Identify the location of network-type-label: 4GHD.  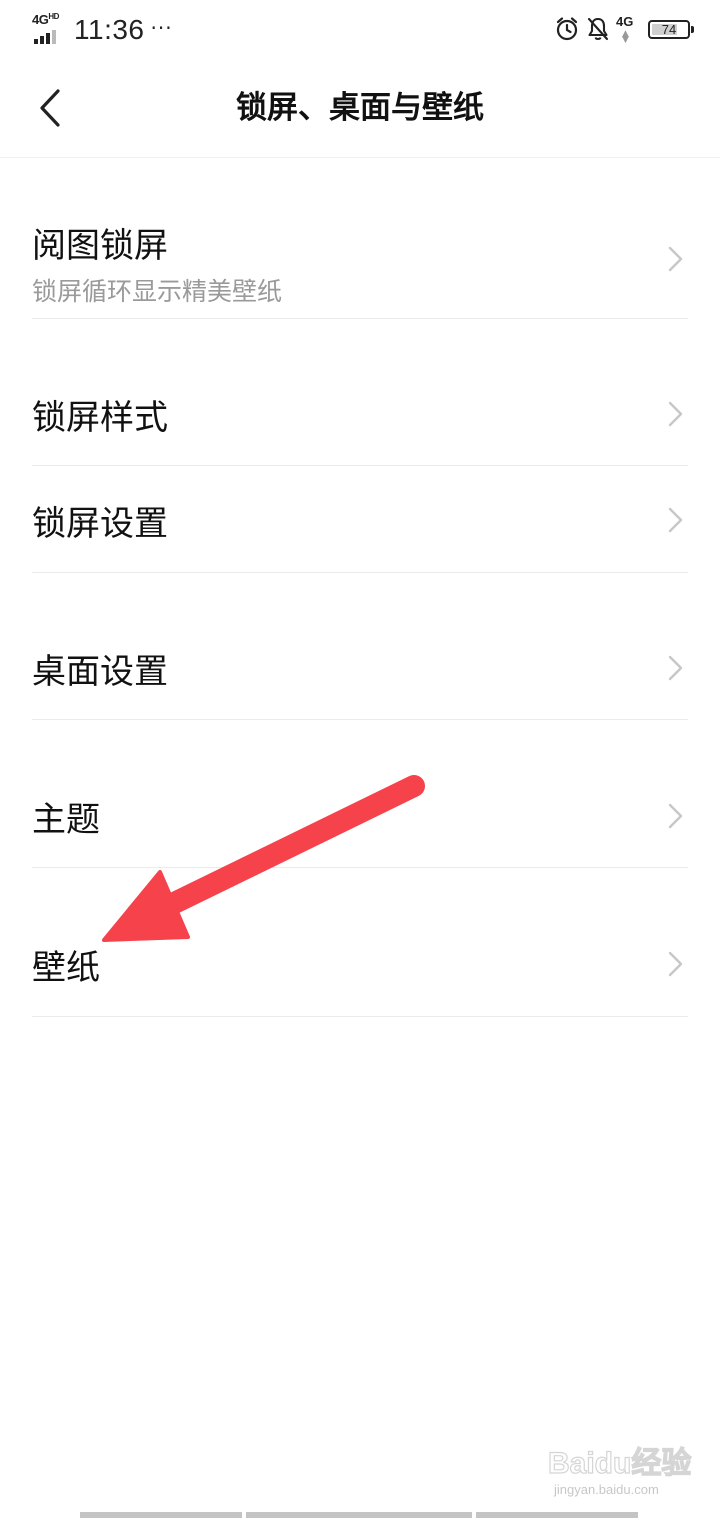
(45, 19).